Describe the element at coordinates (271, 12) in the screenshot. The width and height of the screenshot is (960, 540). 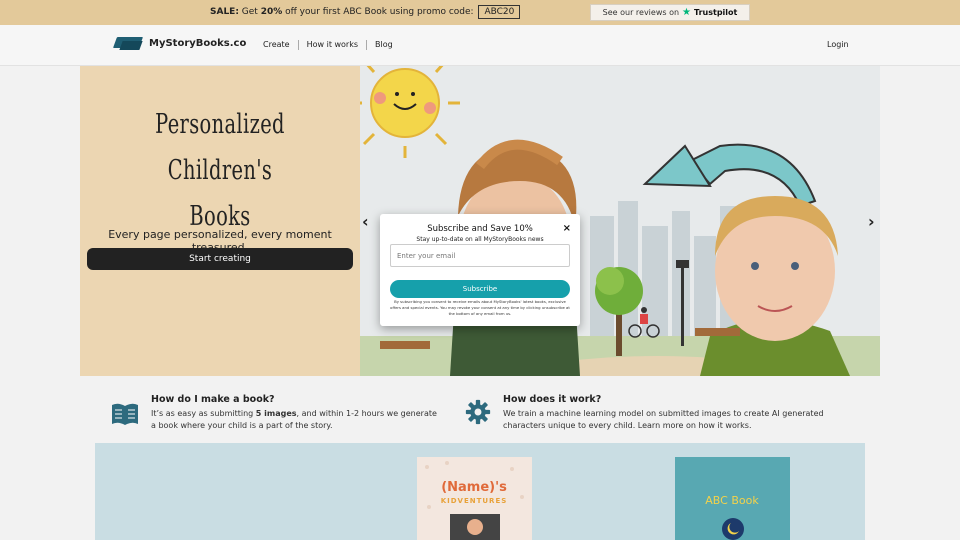
I see `promo-discount: 20%` at that location.